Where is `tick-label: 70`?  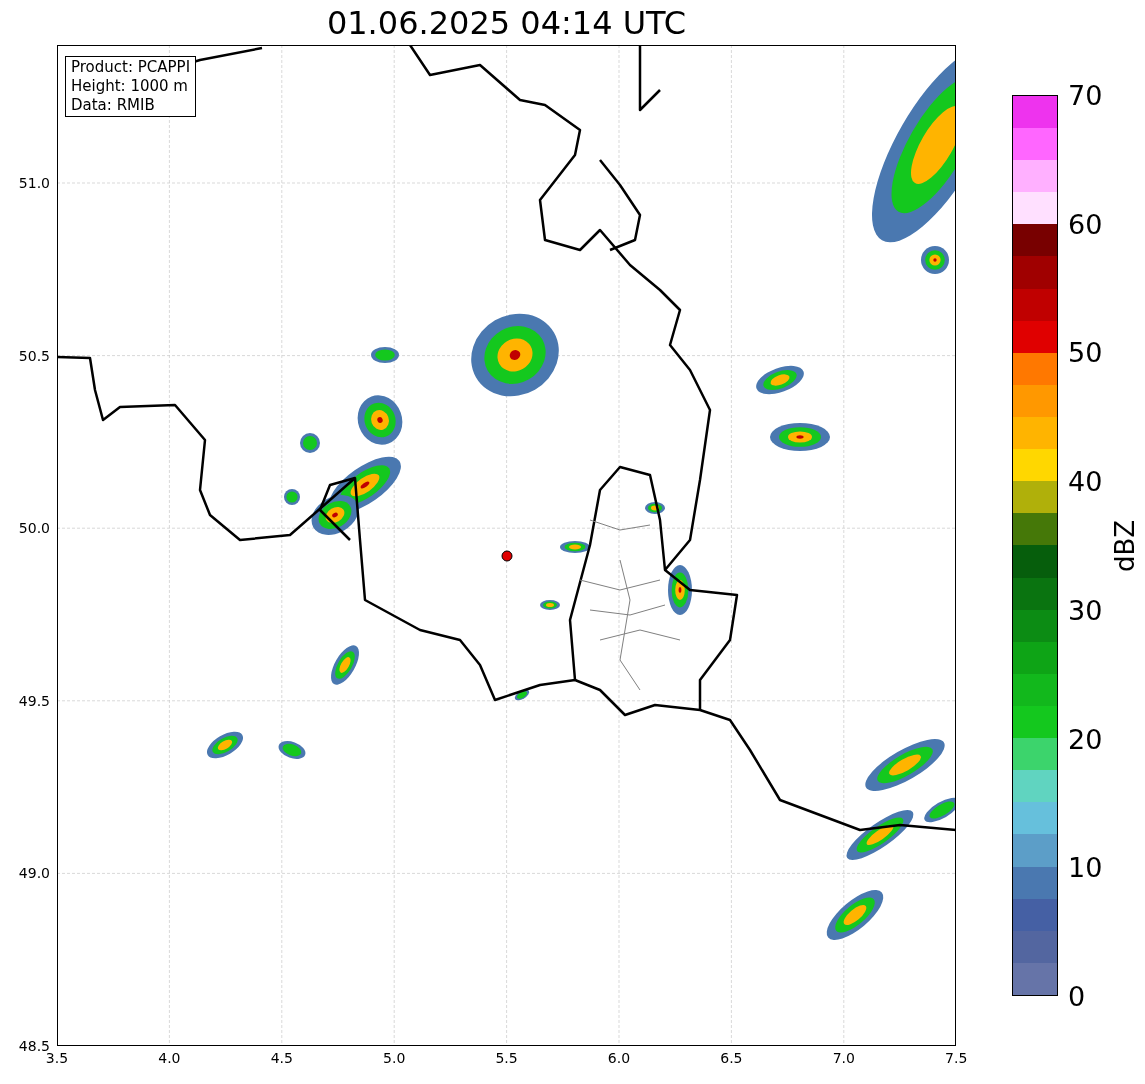 tick-label: 70 is located at coordinates (1085, 95).